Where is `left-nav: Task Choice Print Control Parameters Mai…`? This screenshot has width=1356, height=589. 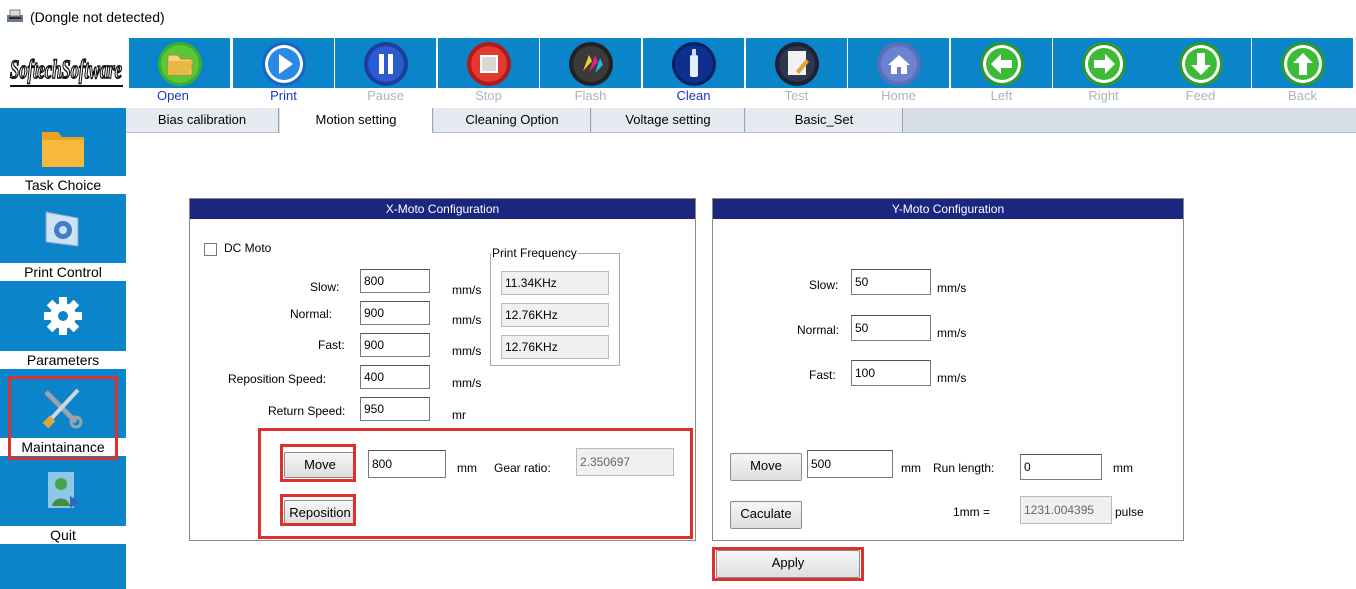
left-nav: Task Choice Print Control Parameters Mai… is located at coordinates (63, 348).